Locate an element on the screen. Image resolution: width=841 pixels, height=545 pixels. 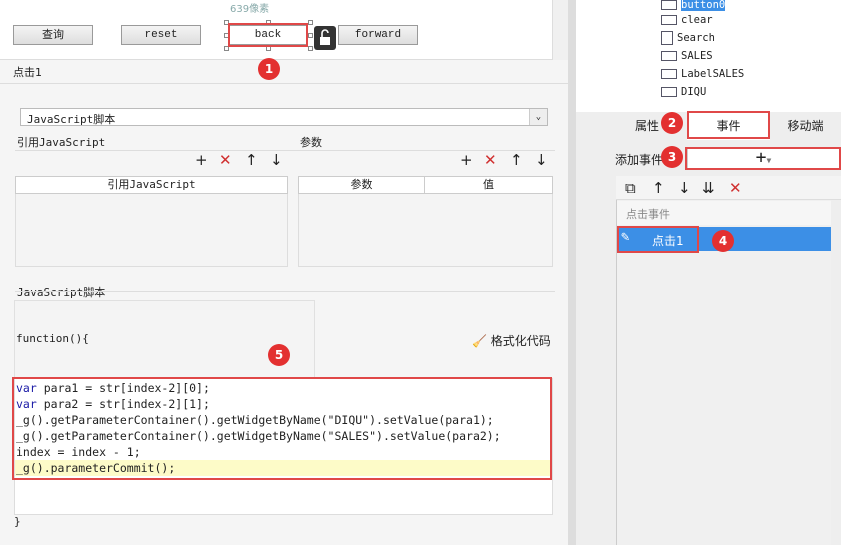
chevron-down-icon: ⌄ is located at coordinates (538, 117).